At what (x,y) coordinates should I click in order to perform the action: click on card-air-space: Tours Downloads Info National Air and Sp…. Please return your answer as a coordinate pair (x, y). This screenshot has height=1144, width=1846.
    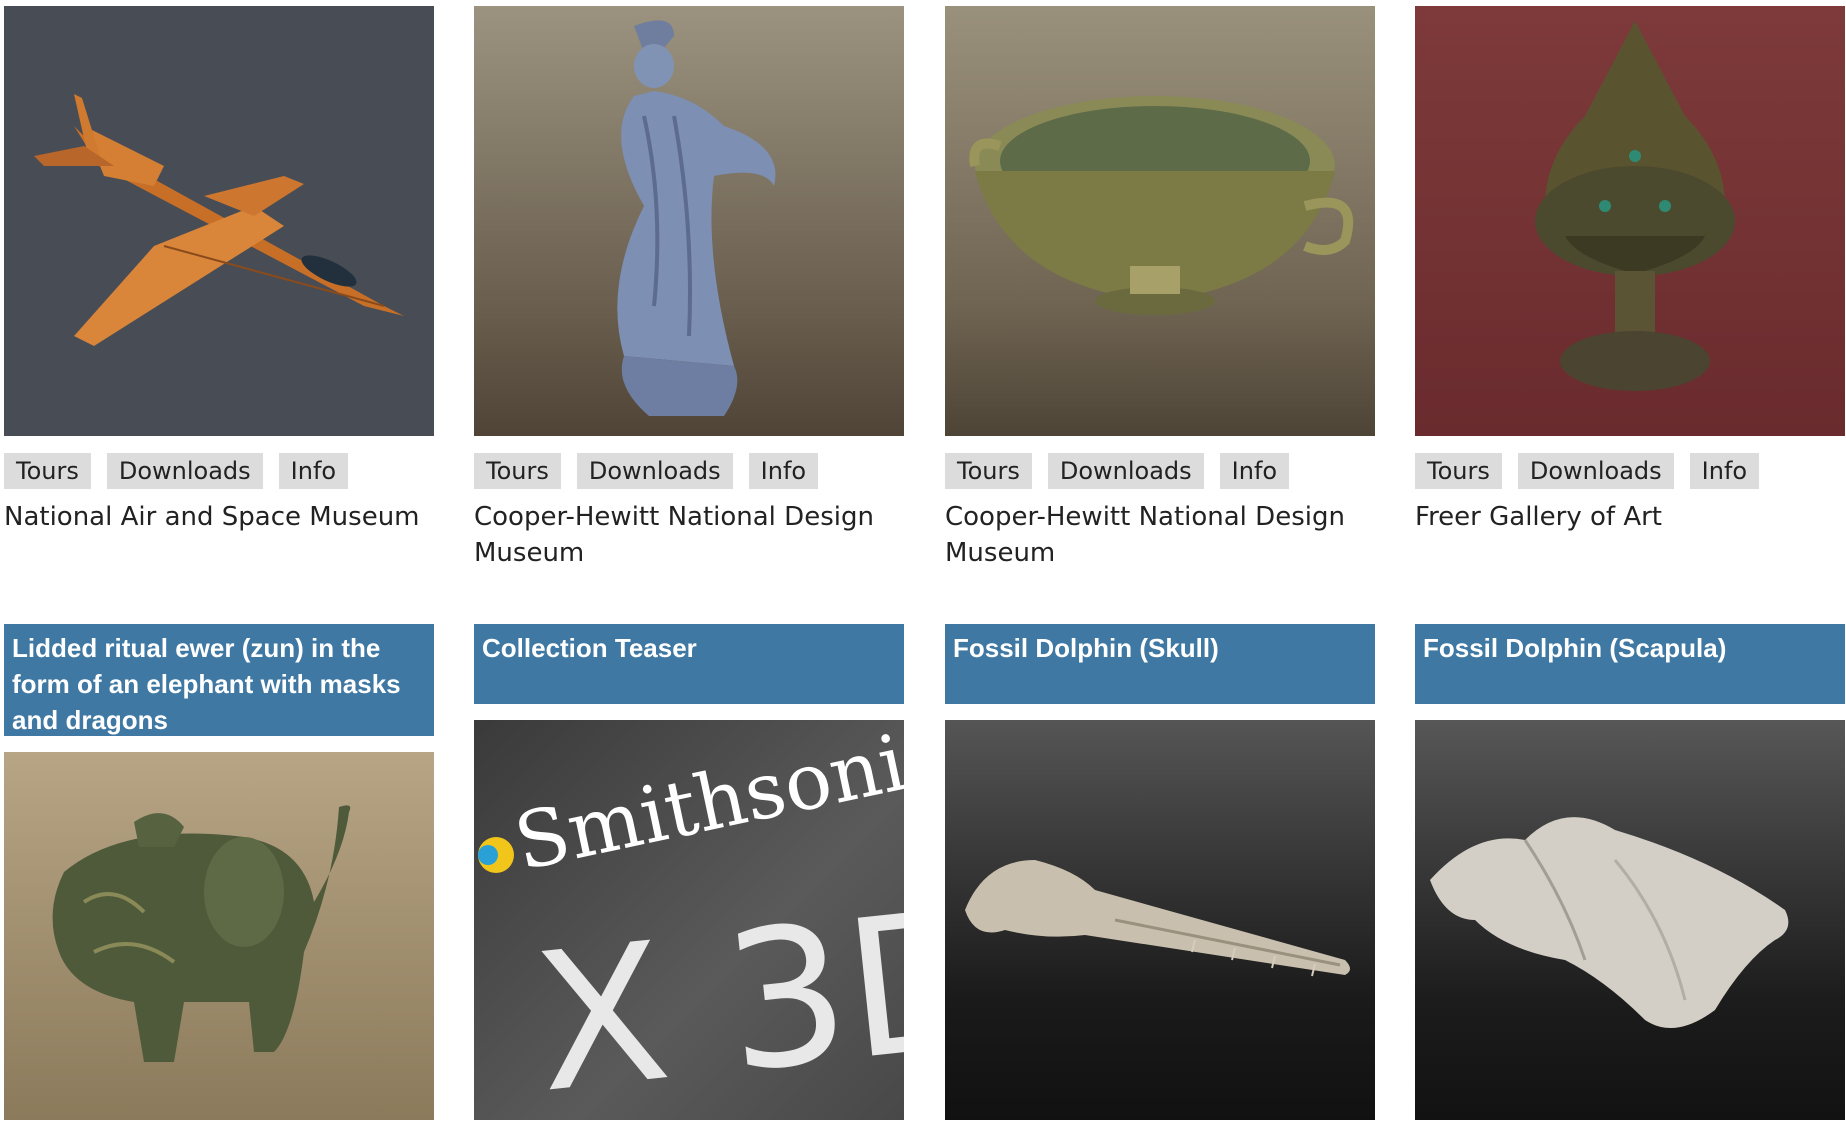
    Looking at the image, I should click on (219, 270).